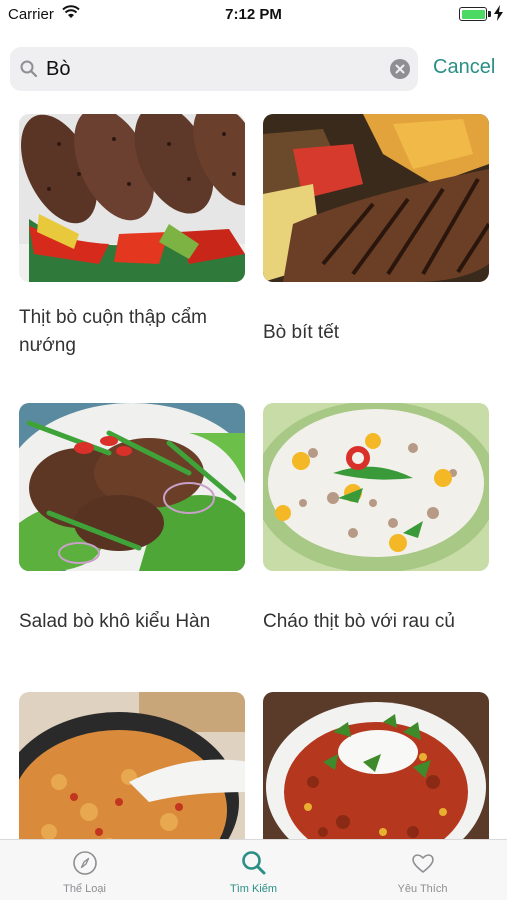 This screenshot has height=900, width=507. I want to click on tab-label: Yêu Thích, so click(422, 889).